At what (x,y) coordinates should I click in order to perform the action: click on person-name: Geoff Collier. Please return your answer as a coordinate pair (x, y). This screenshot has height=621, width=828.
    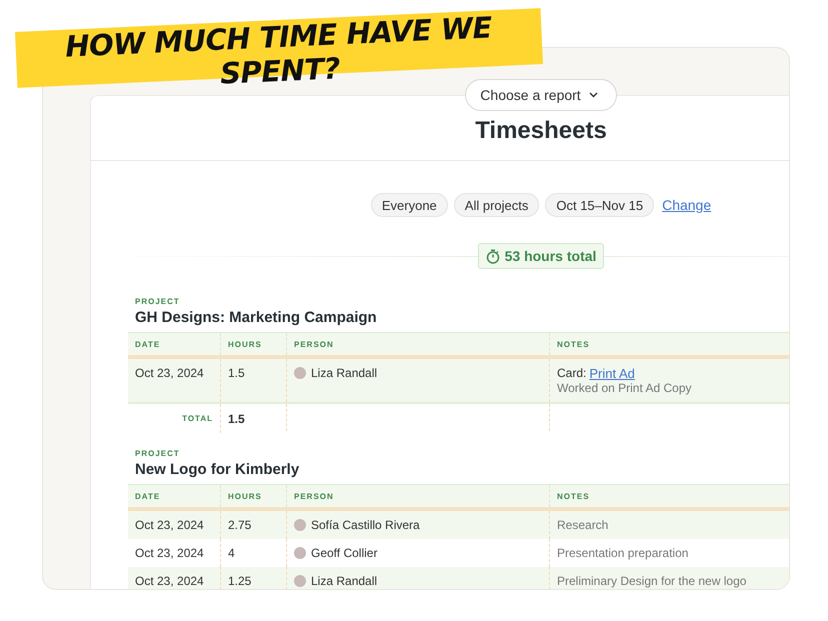
    Looking at the image, I should click on (344, 553).